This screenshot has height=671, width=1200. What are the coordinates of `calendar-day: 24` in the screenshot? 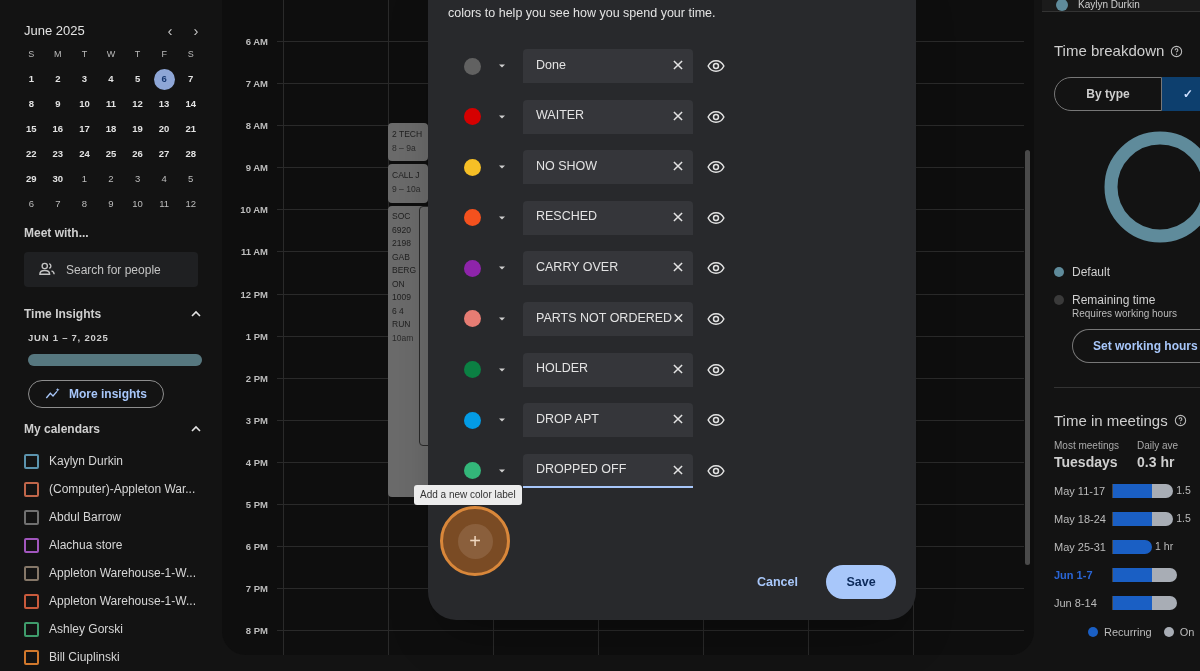 It's located at (84, 154).